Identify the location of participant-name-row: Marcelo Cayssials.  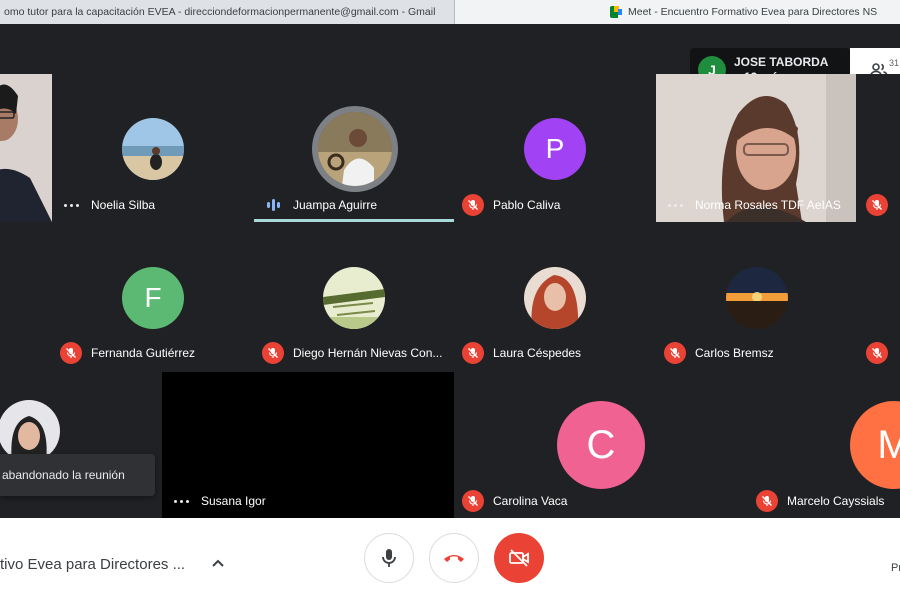
(820, 501).